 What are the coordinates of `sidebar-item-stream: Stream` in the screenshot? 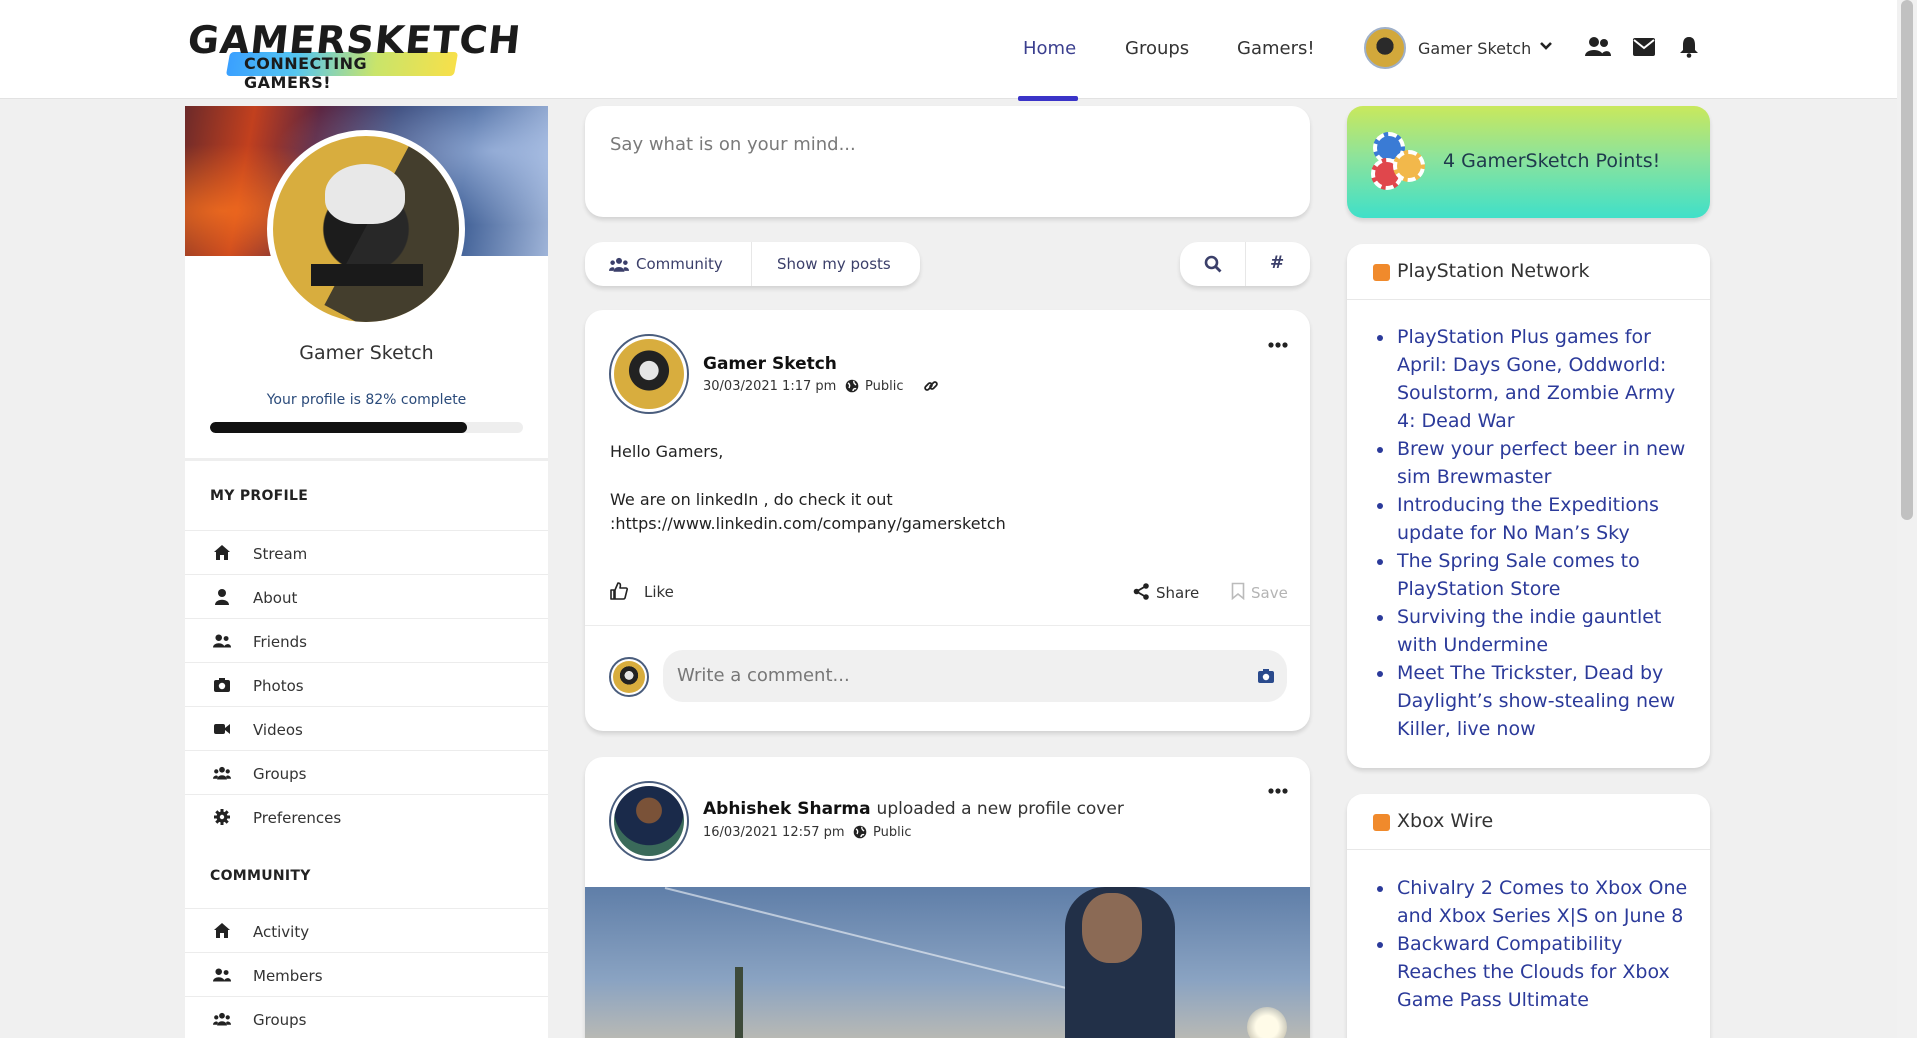 It's located at (366, 552).